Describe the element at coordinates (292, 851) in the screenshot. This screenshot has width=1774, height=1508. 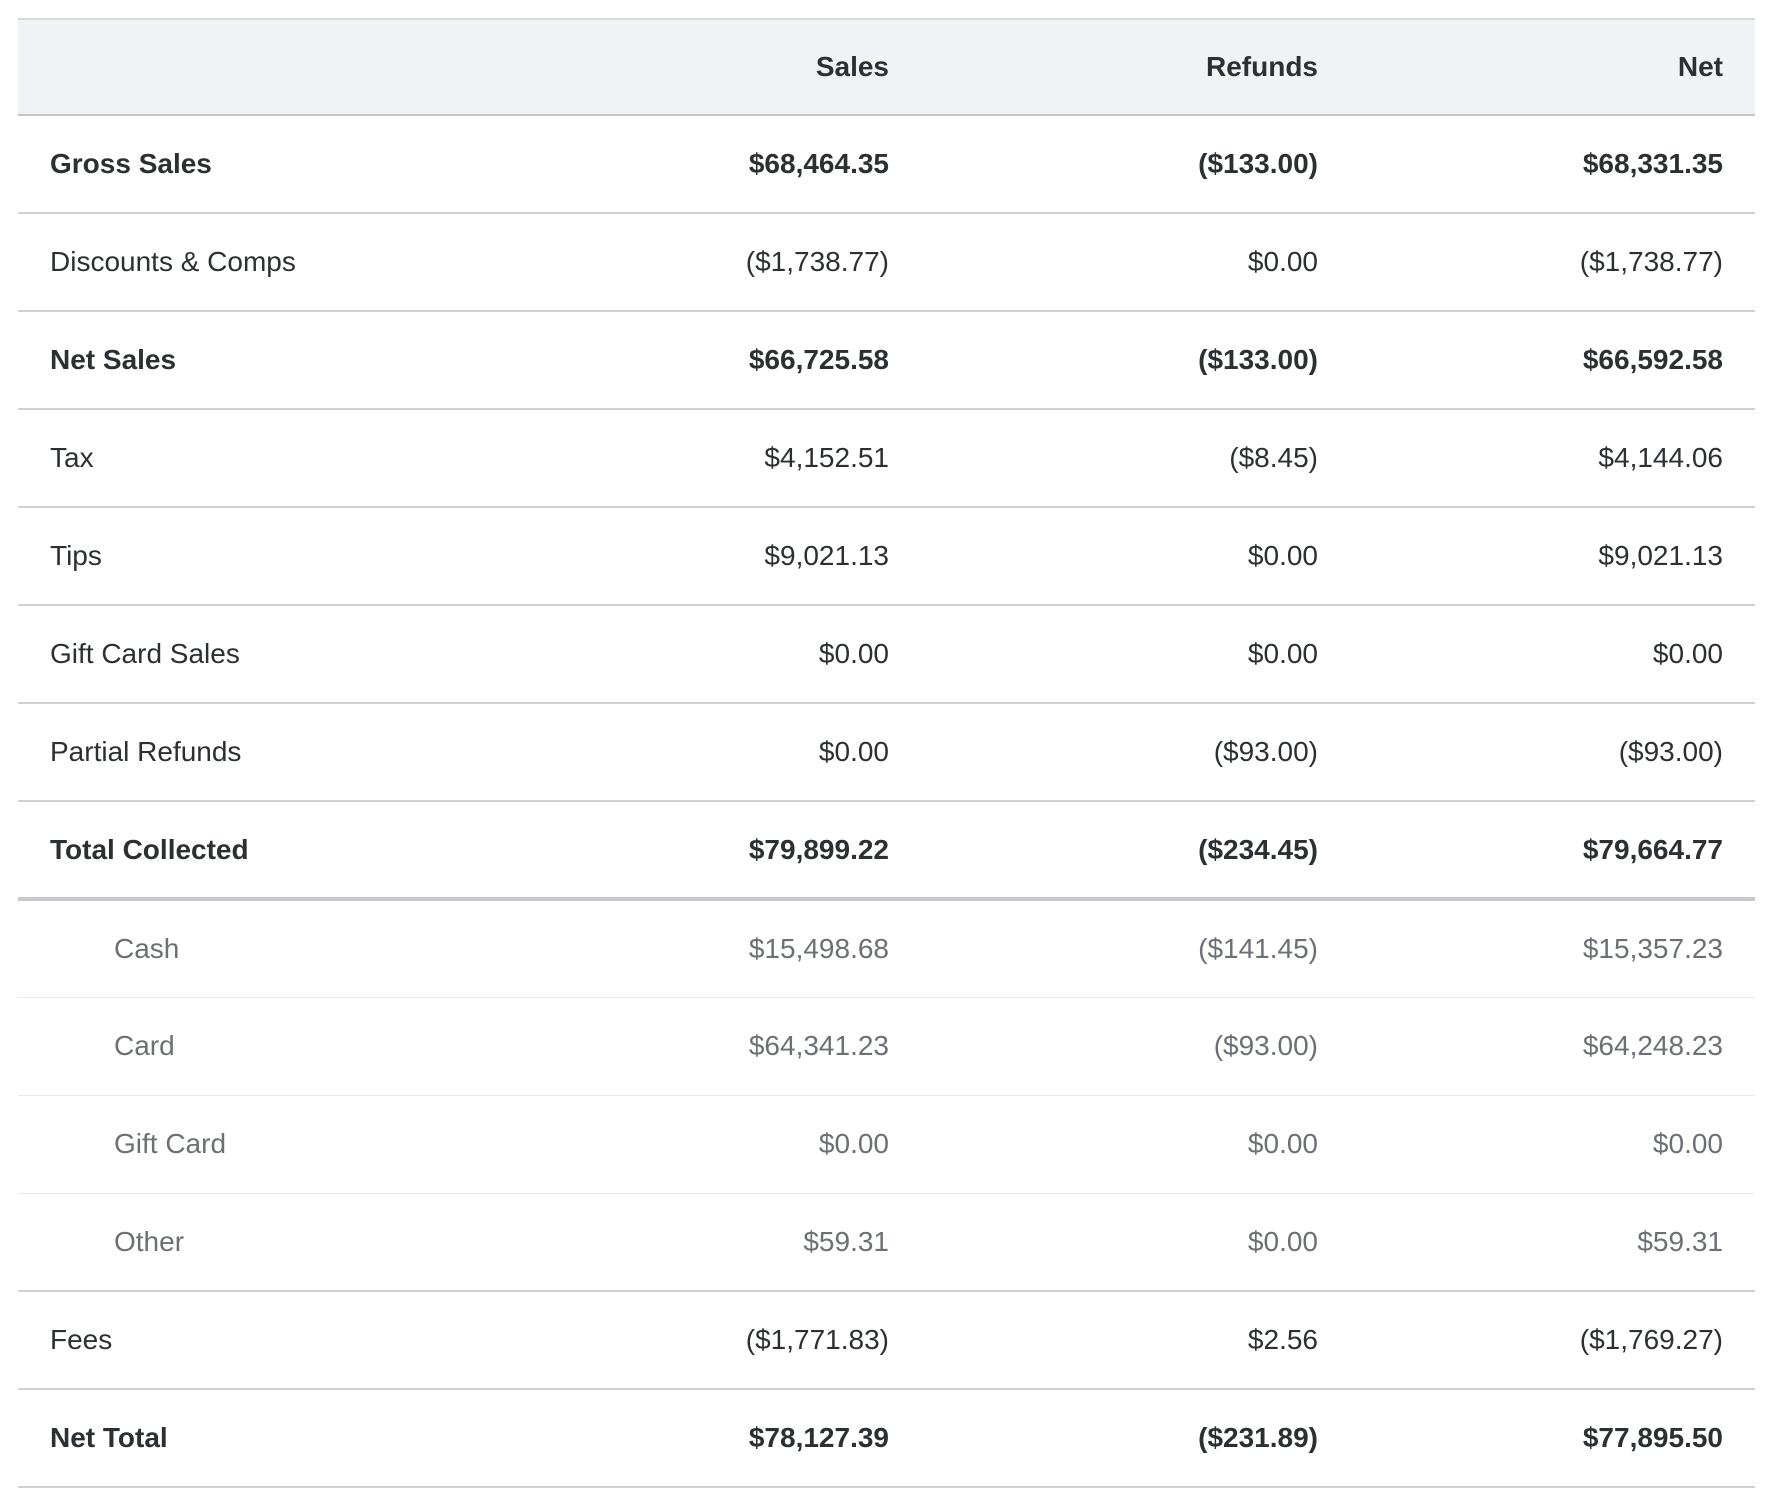
I see `row-label: Total Collected` at that location.